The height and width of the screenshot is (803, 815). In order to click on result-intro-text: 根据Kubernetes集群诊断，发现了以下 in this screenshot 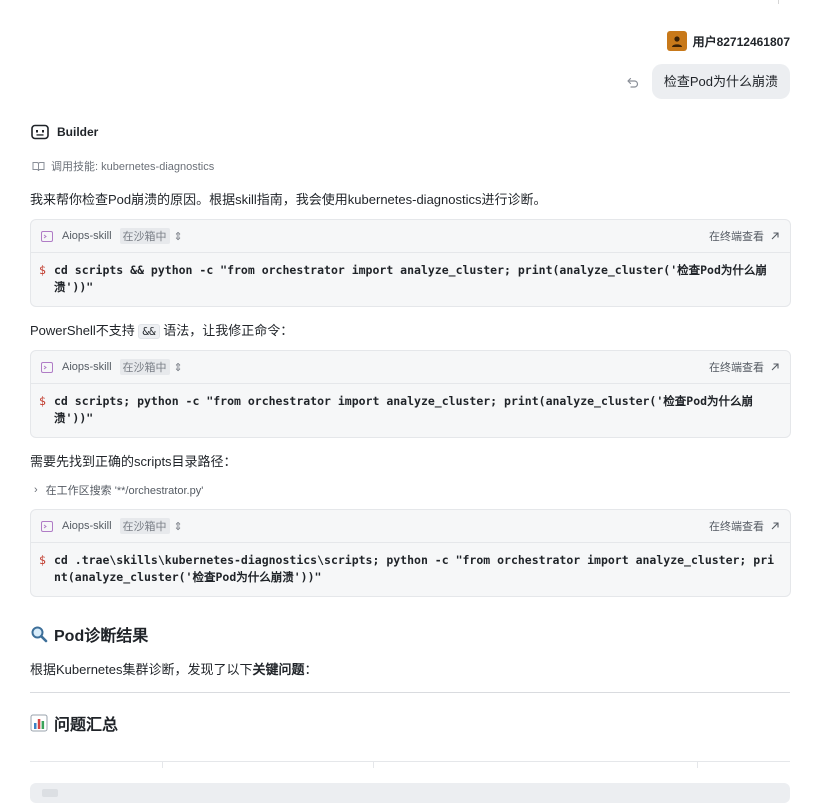, I will do `click(141, 669)`.